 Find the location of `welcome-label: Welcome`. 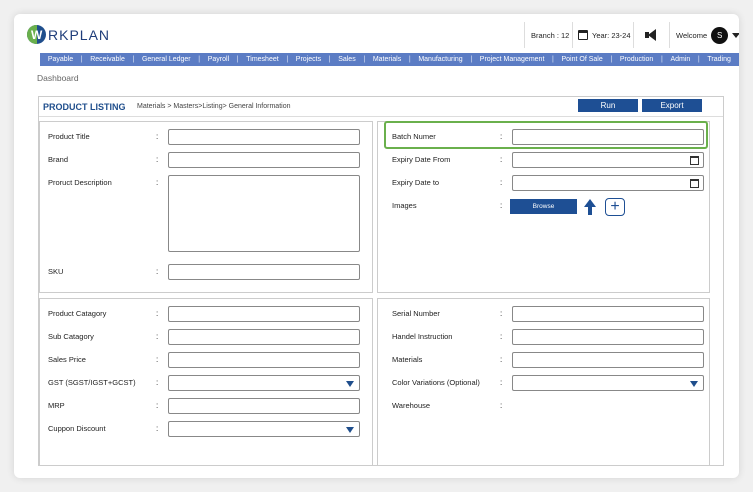

welcome-label: Welcome is located at coordinates (692, 35).